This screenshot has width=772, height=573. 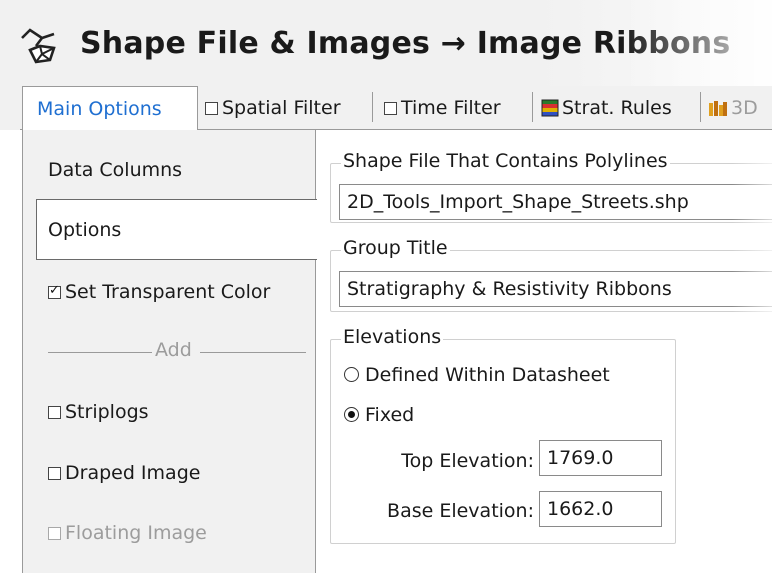 I want to click on base-elevation-label: Base Elevation:, so click(x=460, y=511).